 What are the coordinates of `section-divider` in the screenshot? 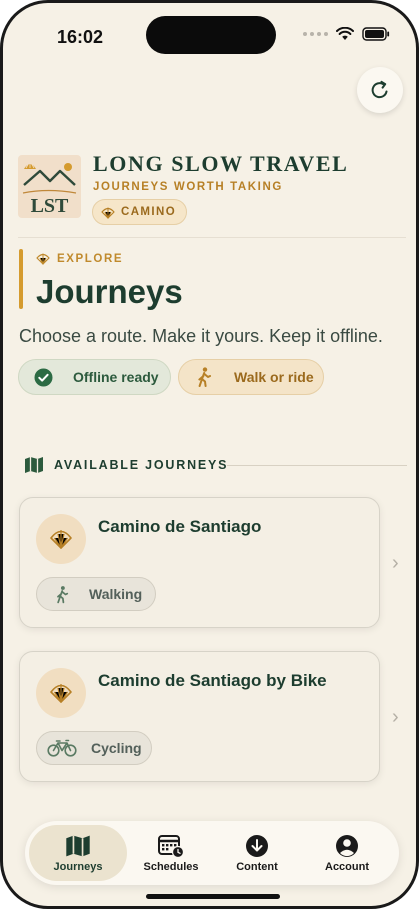 It's located at (317, 465).